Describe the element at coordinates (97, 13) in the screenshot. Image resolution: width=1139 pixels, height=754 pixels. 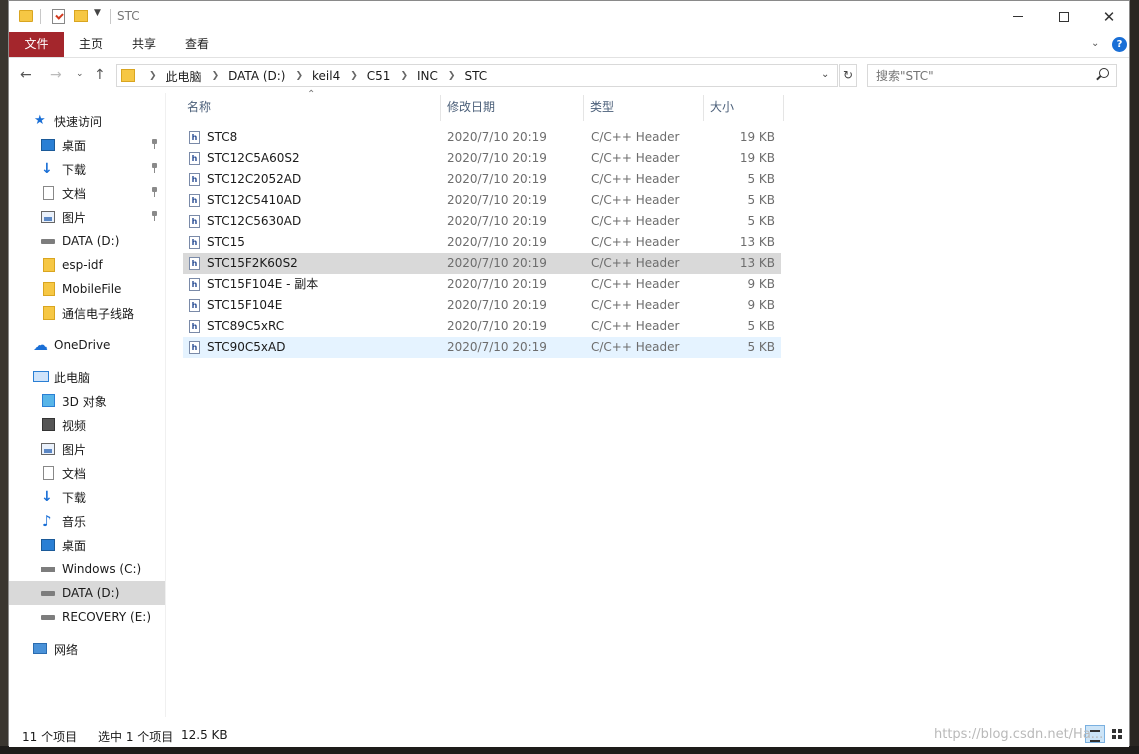
I see `customize-toolbar-chevron-icon: ▼` at that location.